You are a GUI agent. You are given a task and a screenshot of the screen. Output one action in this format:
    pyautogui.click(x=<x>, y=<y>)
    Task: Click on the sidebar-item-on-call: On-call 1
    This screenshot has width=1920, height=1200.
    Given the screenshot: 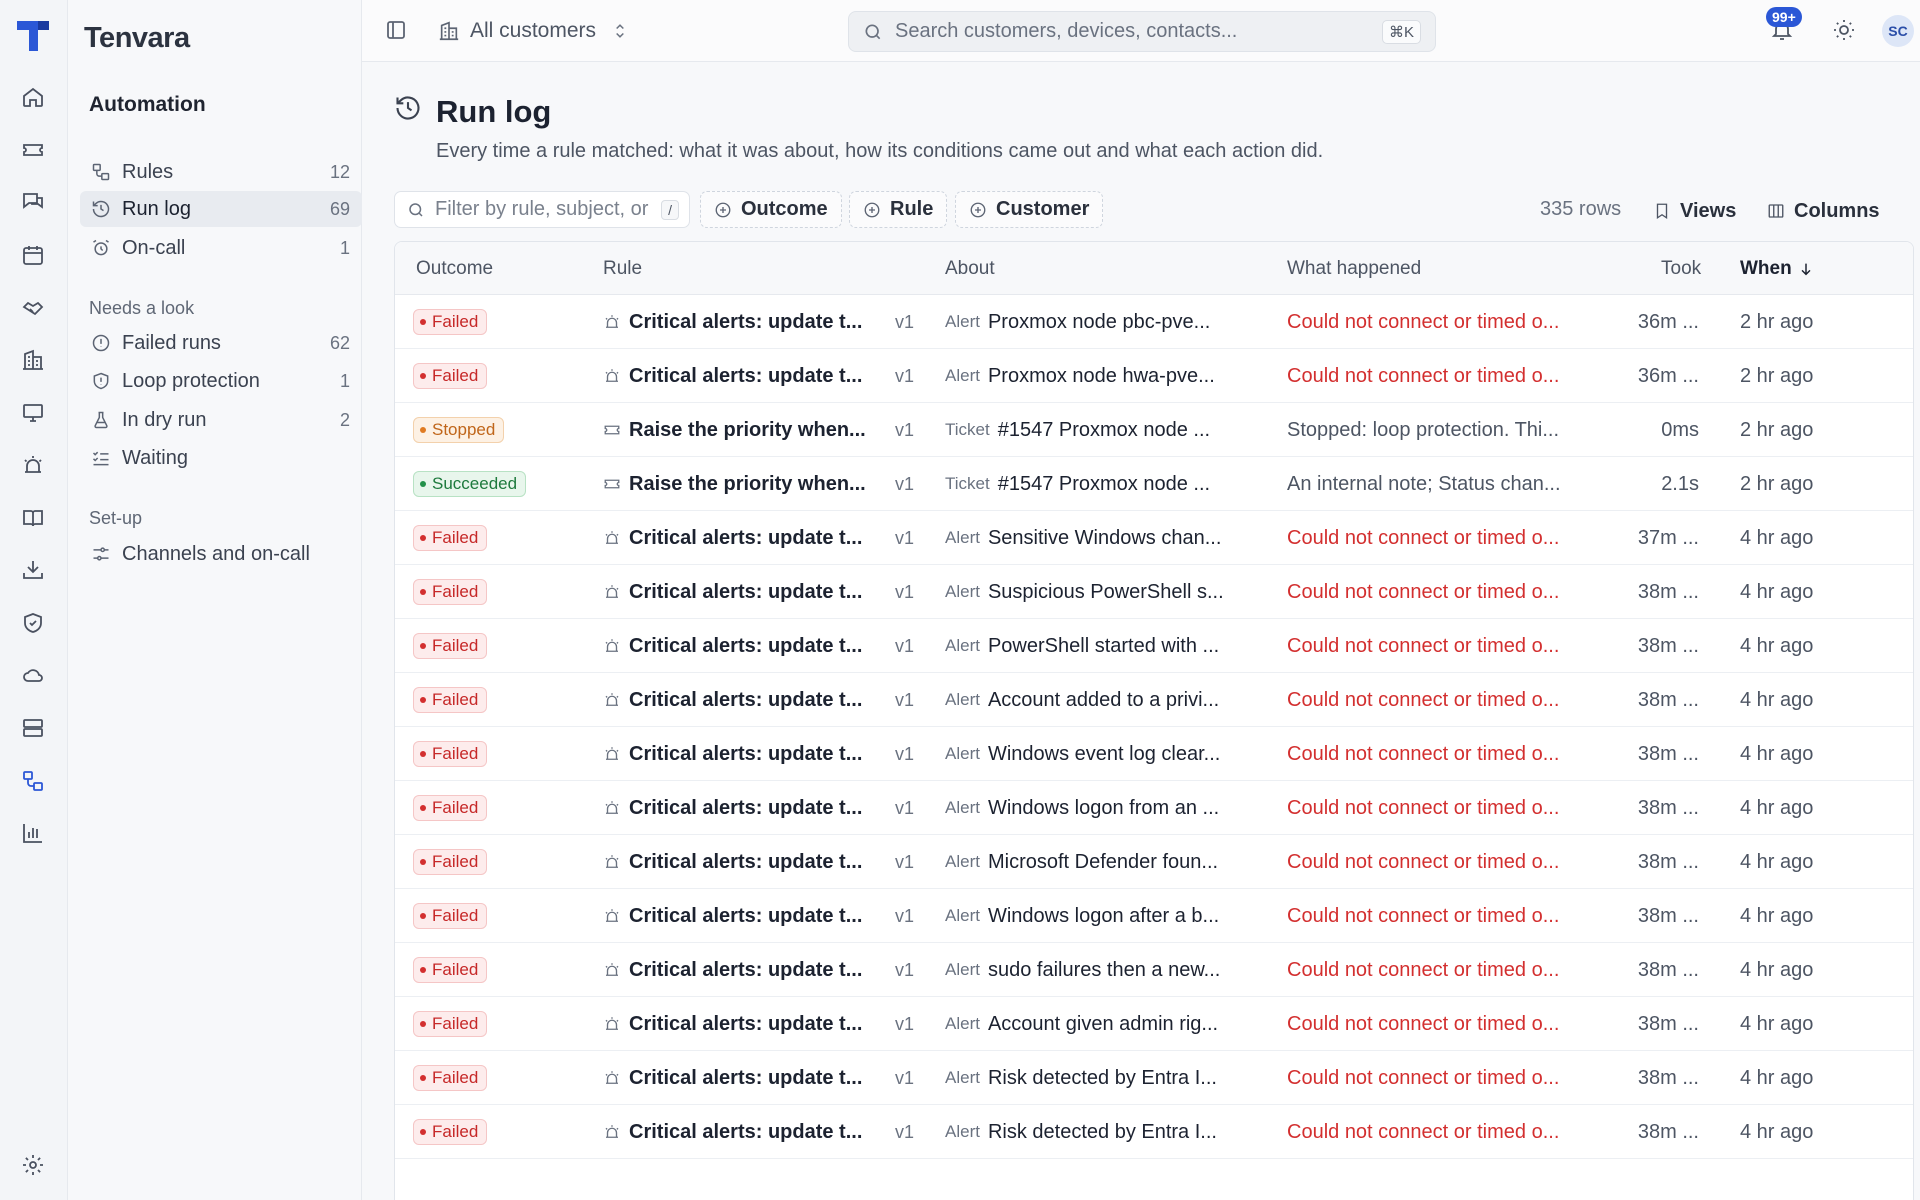 What is the action you would take?
    pyautogui.click(x=221, y=248)
    